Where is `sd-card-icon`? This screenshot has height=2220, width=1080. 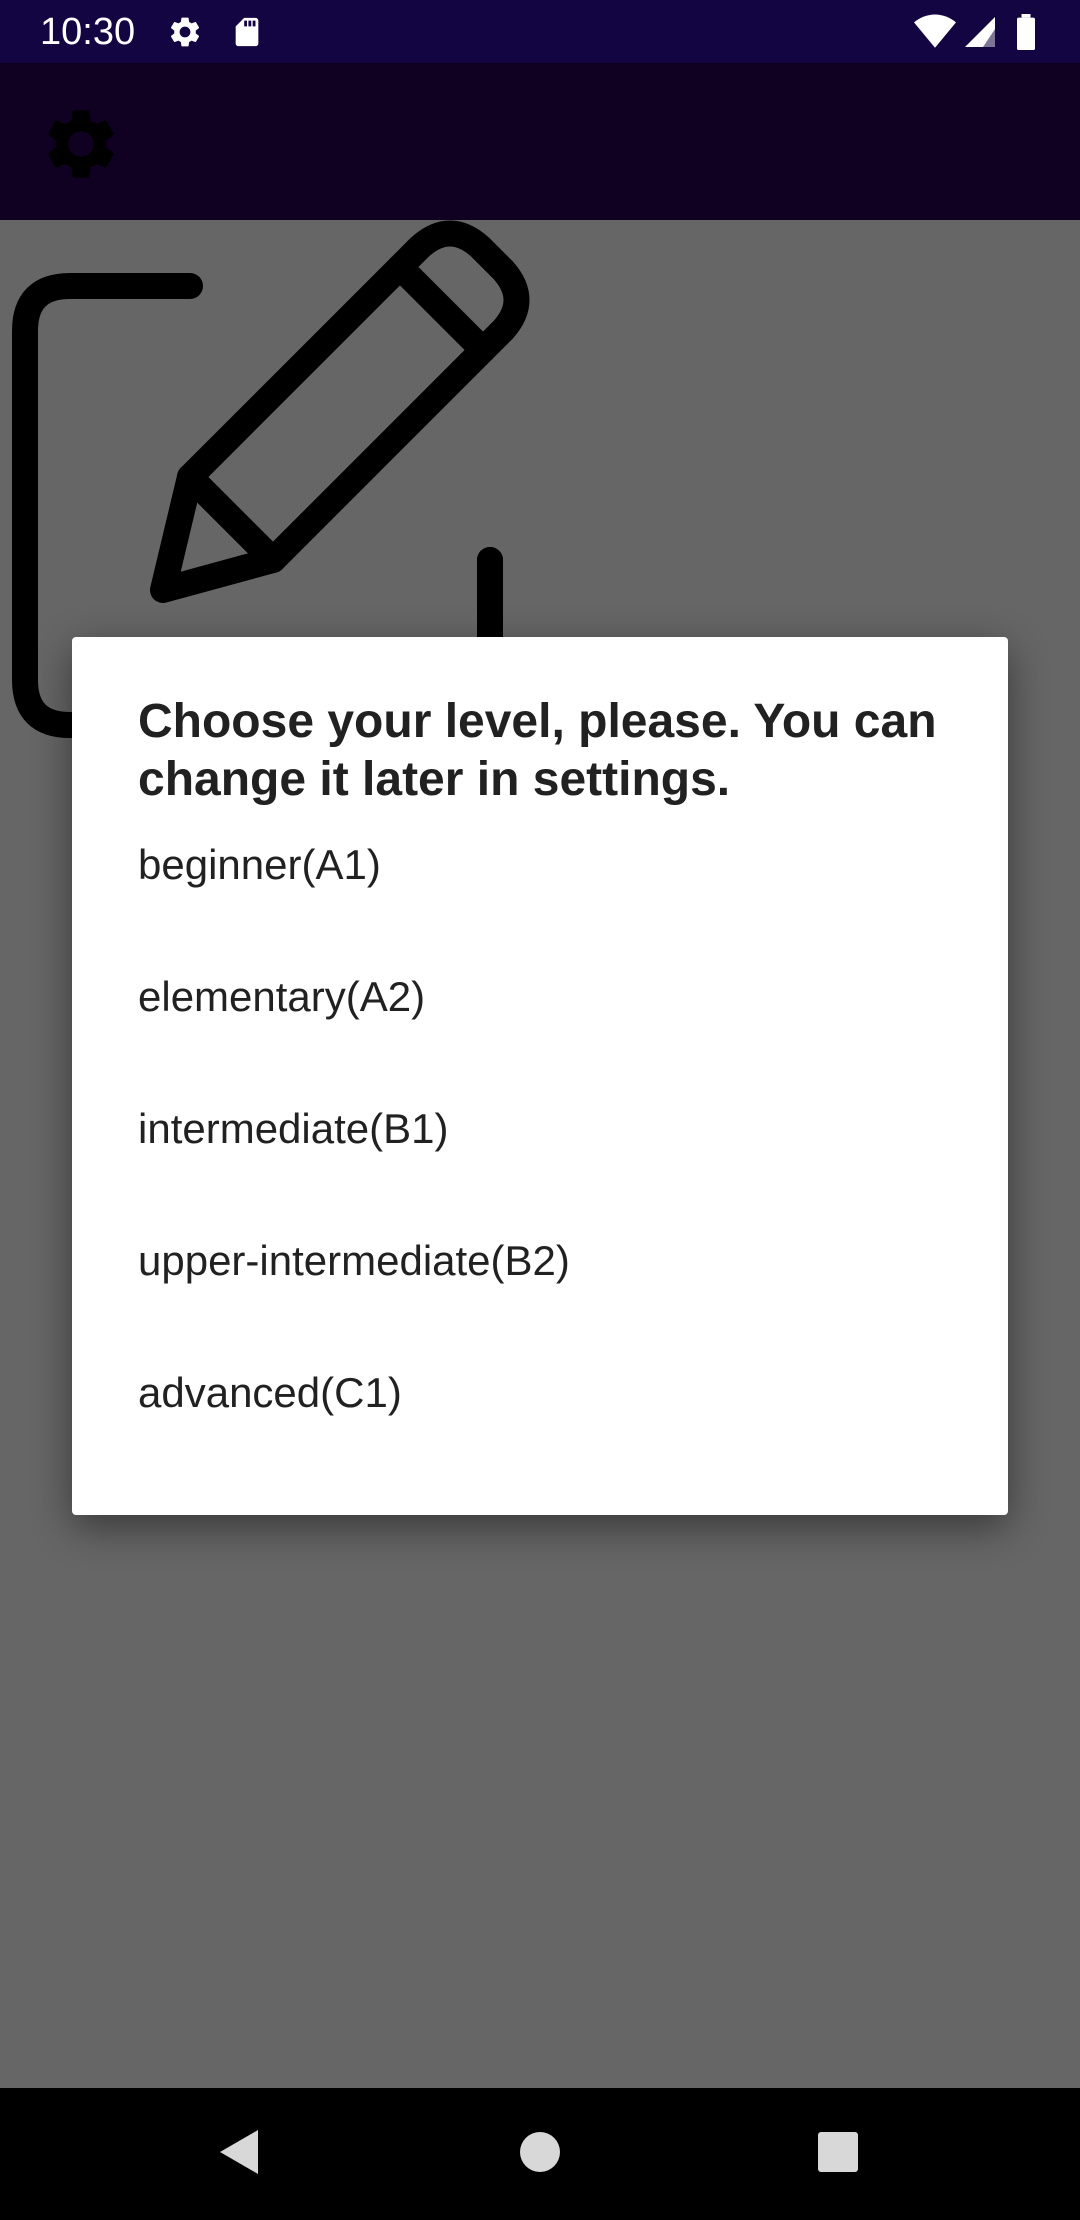
sd-card-icon is located at coordinates (247, 34).